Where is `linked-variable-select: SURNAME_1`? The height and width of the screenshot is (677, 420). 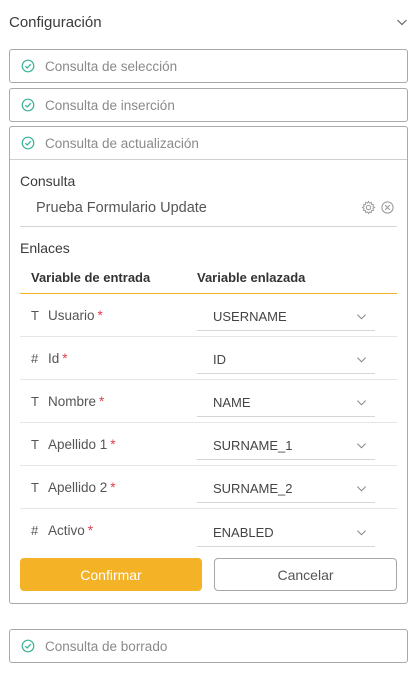 linked-variable-select: SURNAME_1 is located at coordinates (286, 446).